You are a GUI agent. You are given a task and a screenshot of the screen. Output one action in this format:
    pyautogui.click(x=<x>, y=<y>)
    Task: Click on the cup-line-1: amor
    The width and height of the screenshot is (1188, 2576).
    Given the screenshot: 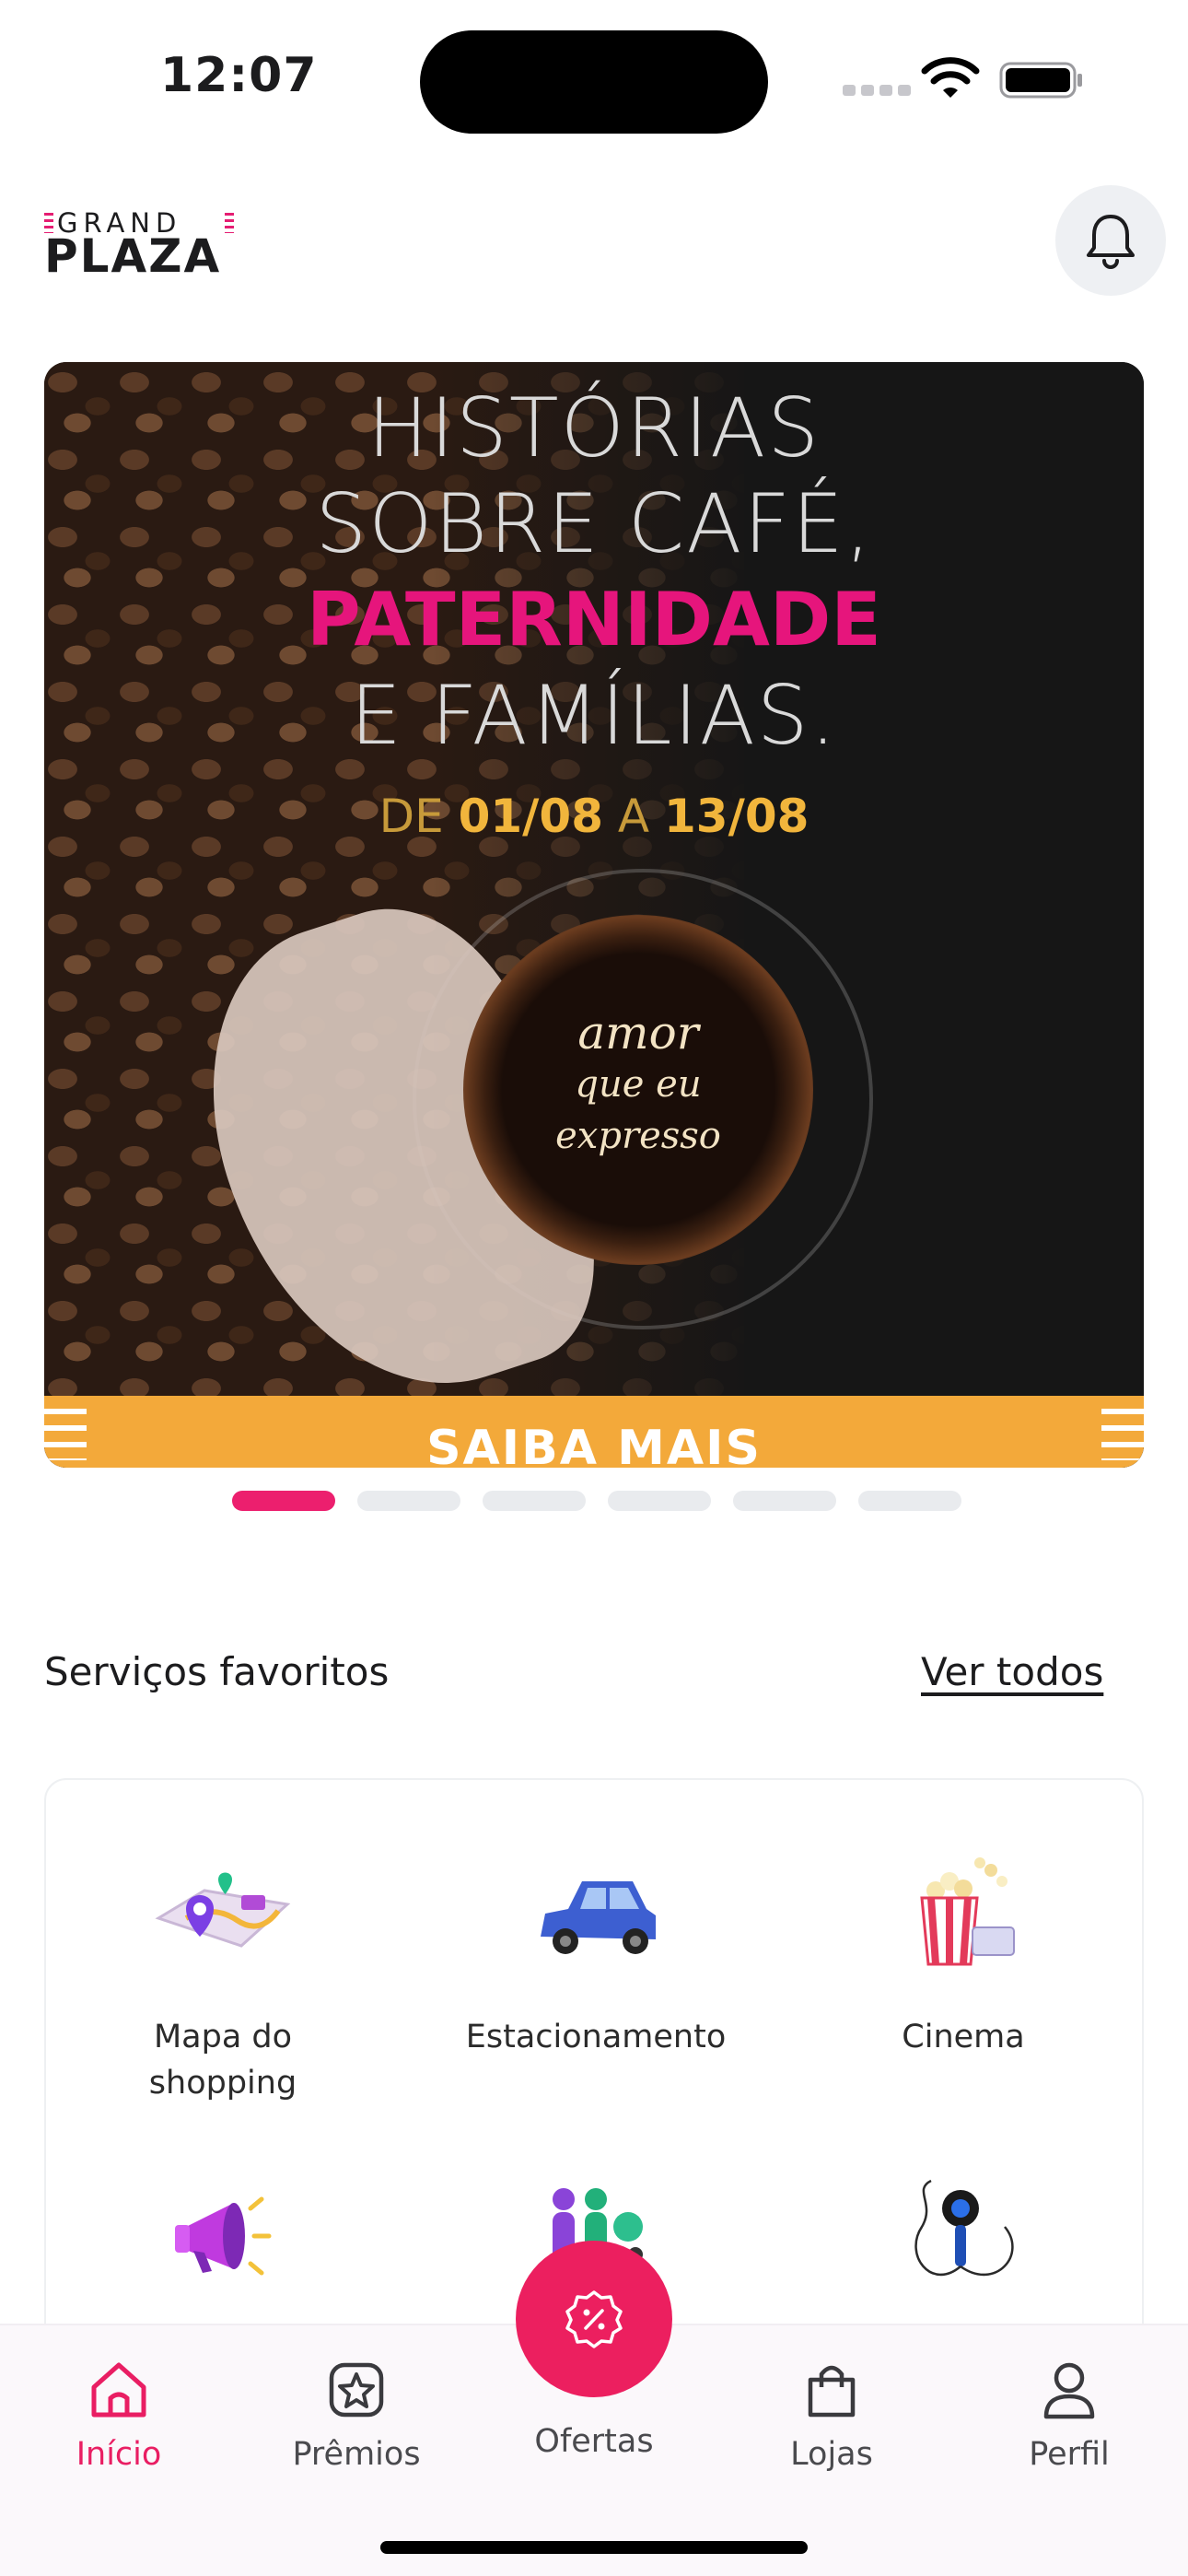 What is the action you would take?
    pyautogui.click(x=638, y=1033)
    